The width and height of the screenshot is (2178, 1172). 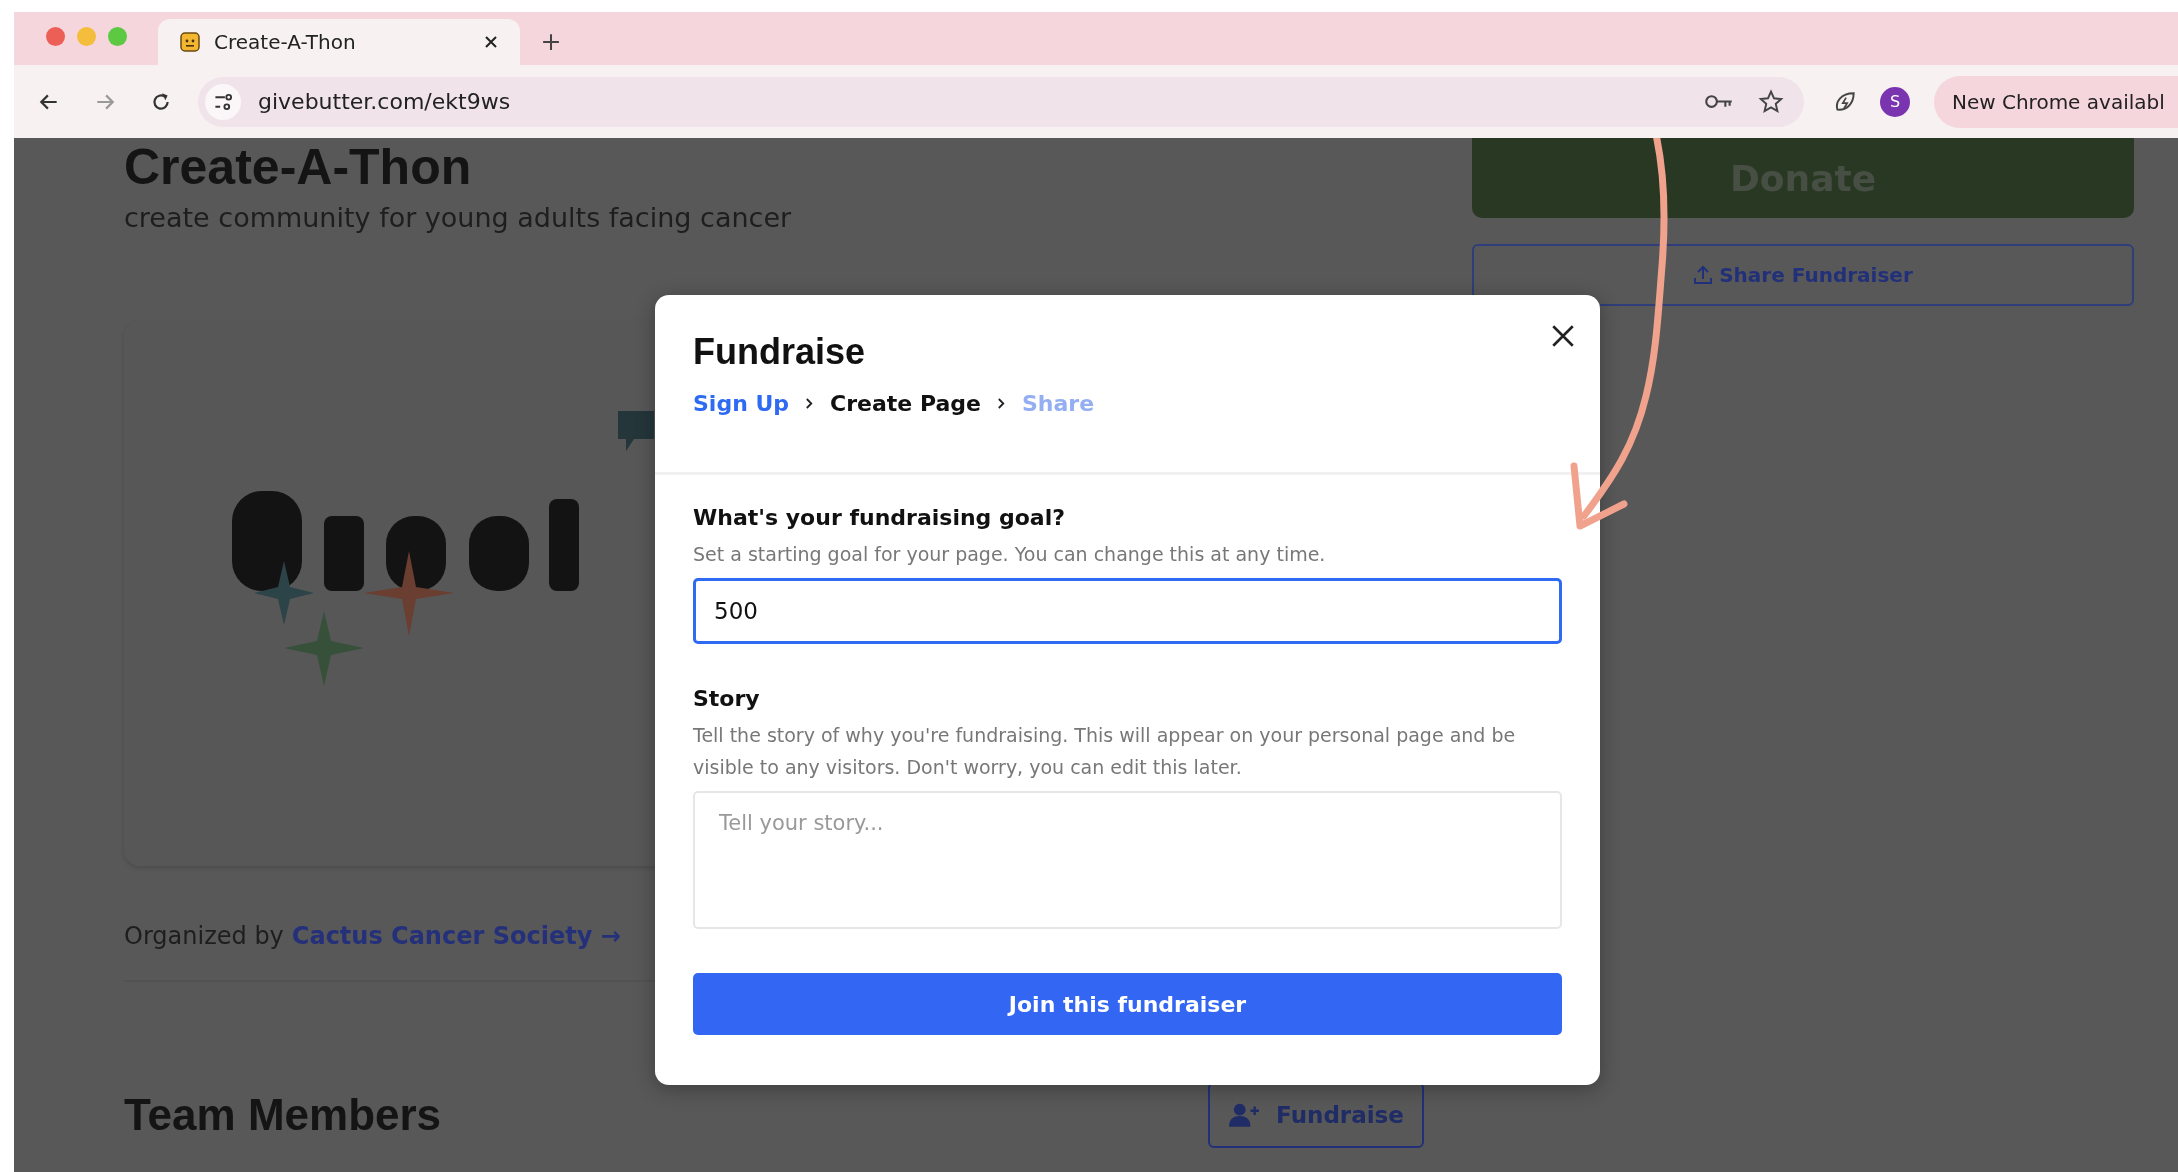 I want to click on field-label: What's your fundraising goal?, so click(x=879, y=517).